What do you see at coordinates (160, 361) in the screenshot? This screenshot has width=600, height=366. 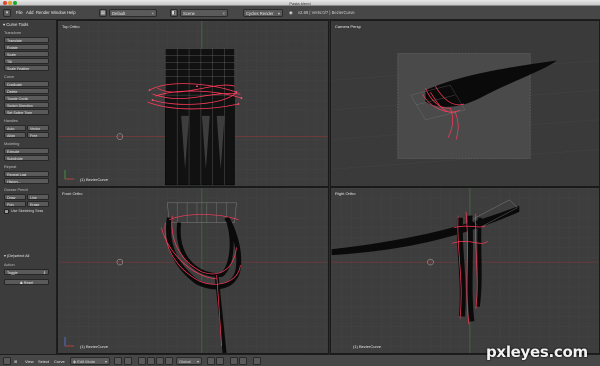 I see `rotate-manipulator-icon` at bounding box center [160, 361].